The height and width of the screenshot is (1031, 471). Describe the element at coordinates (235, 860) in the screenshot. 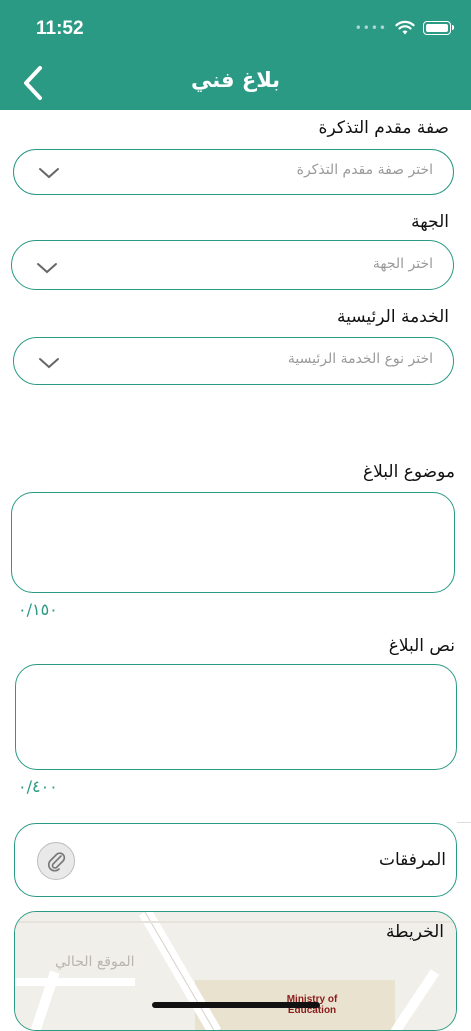

I see `attachments-field: المرفقات` at that location.